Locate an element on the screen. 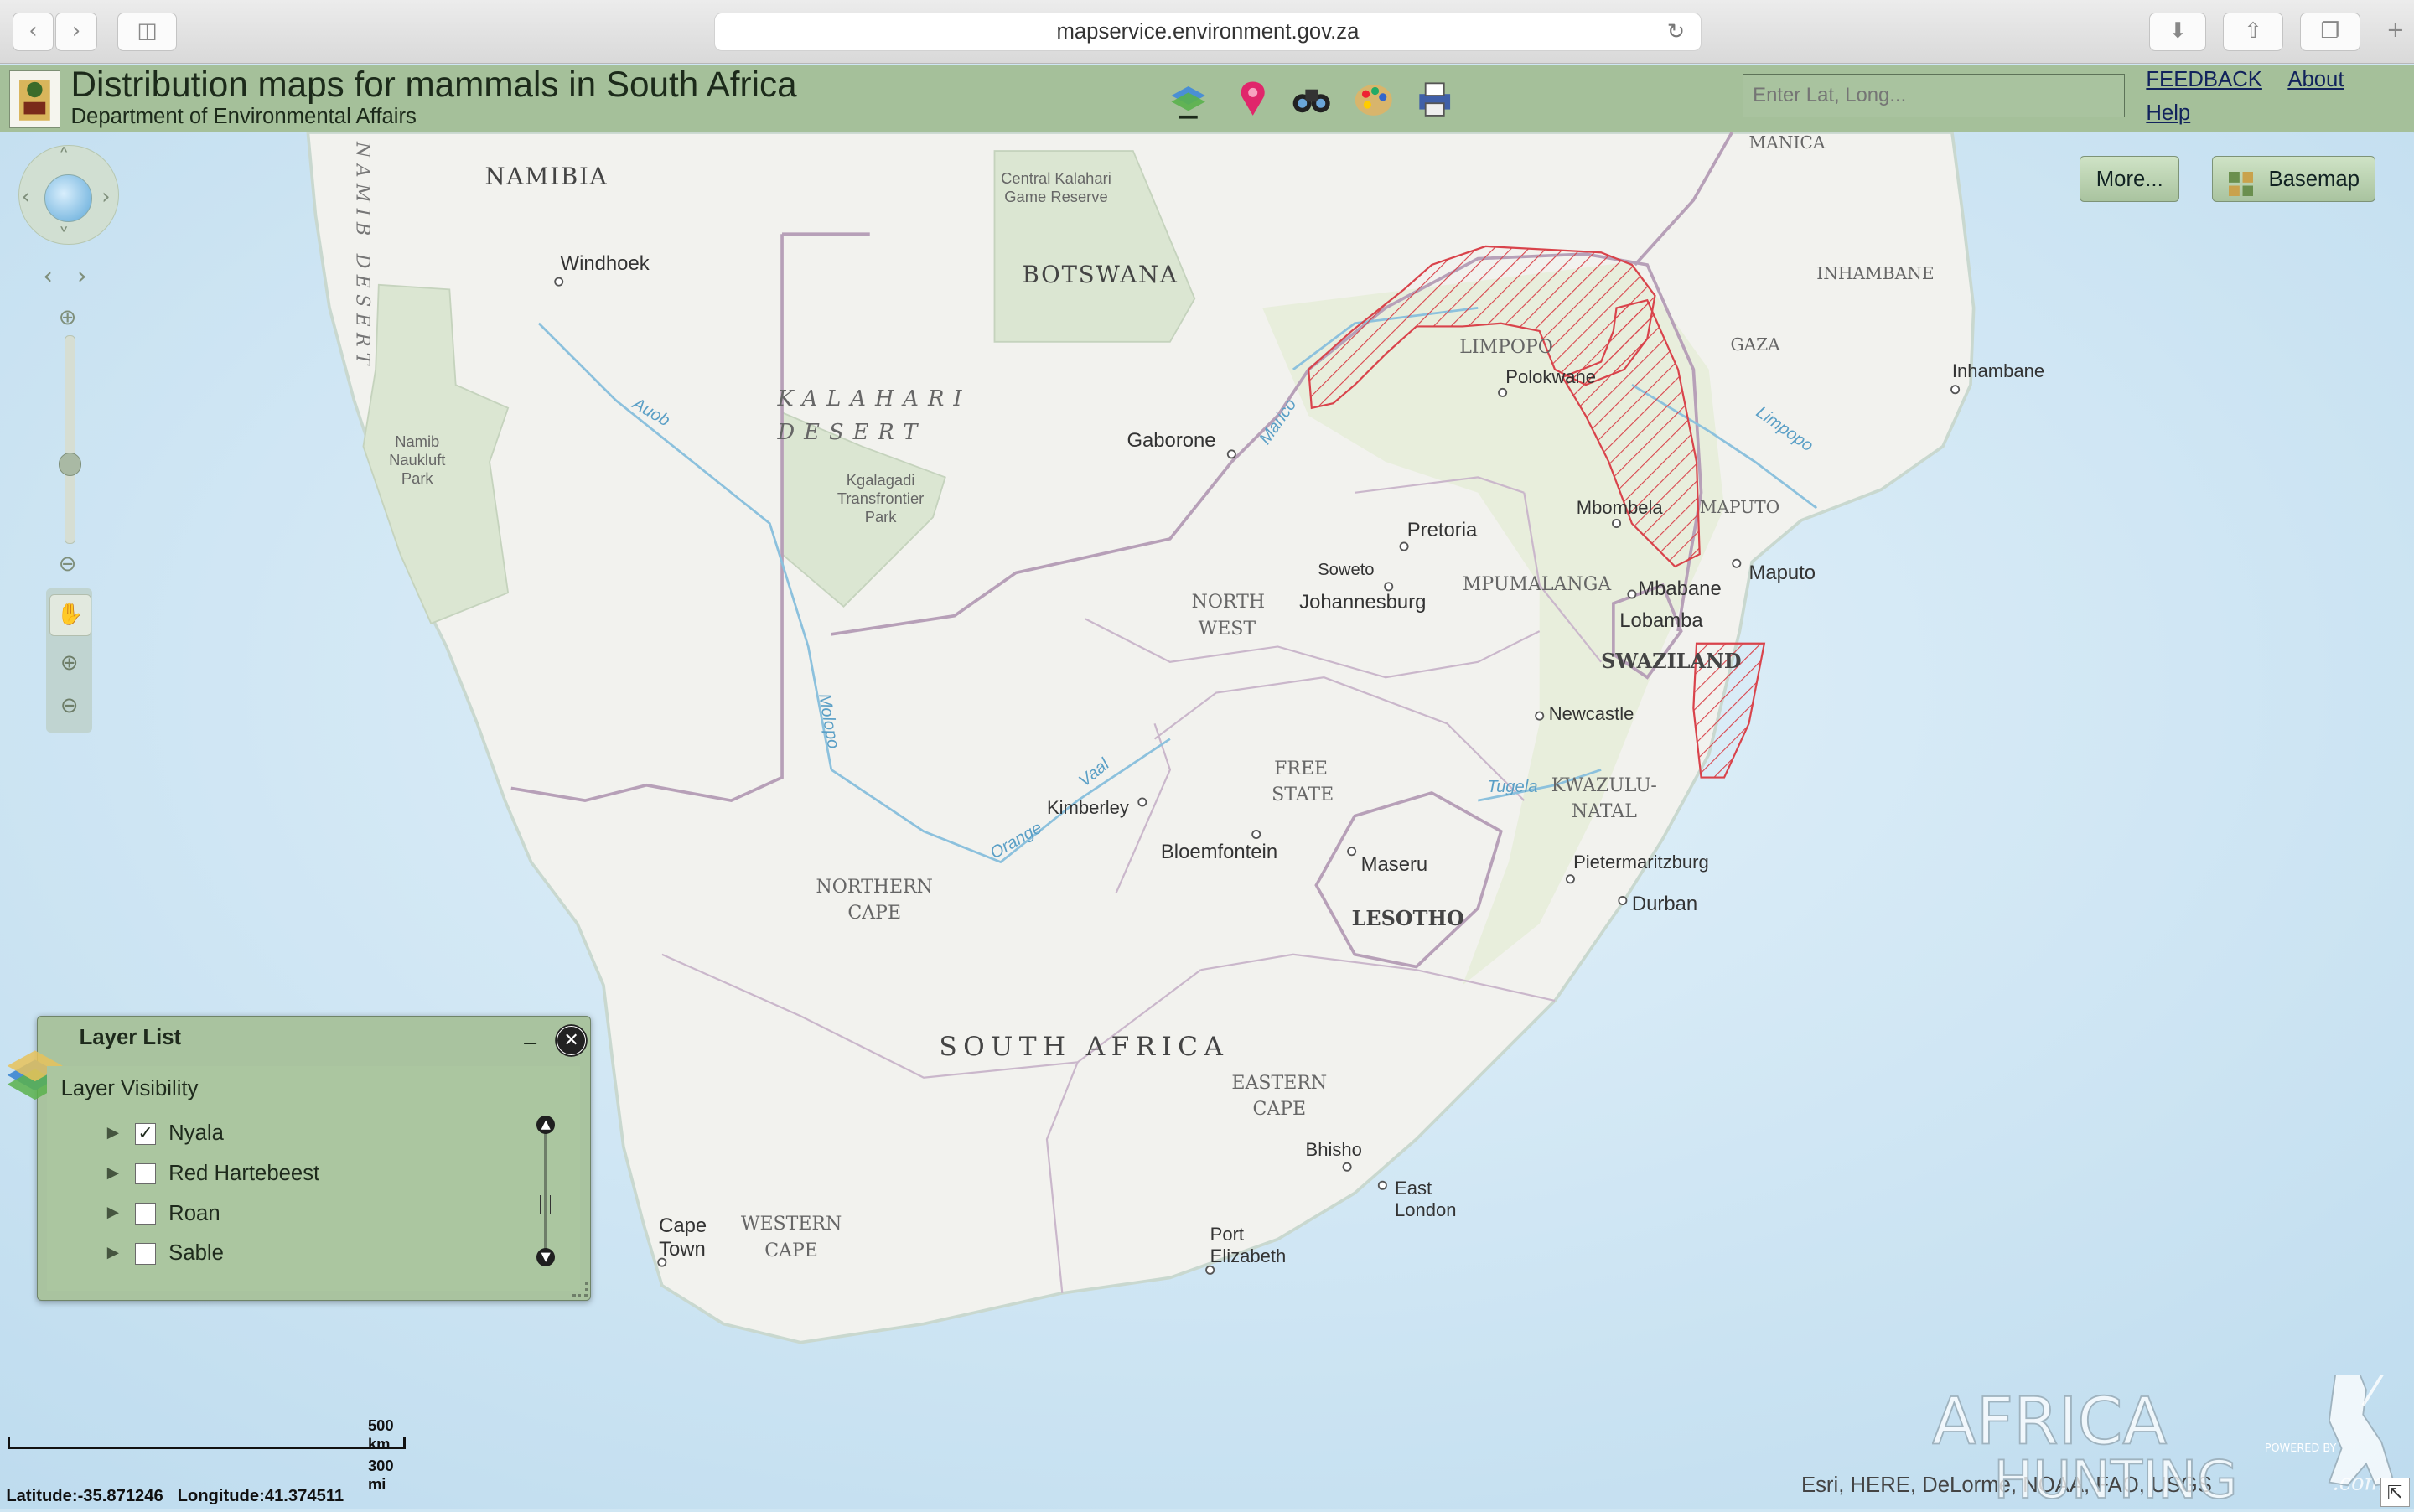 This screenshot has width=2414, height=1512. scroll-thumb is located at coordinates (545, 1204).